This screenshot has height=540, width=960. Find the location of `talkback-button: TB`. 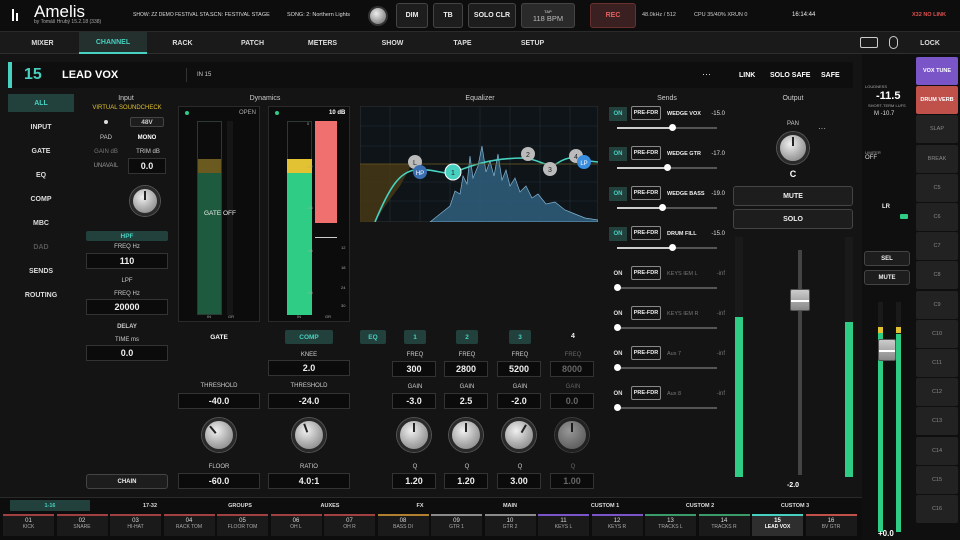

talkback-button: TB is located at coordinates (448, 15).